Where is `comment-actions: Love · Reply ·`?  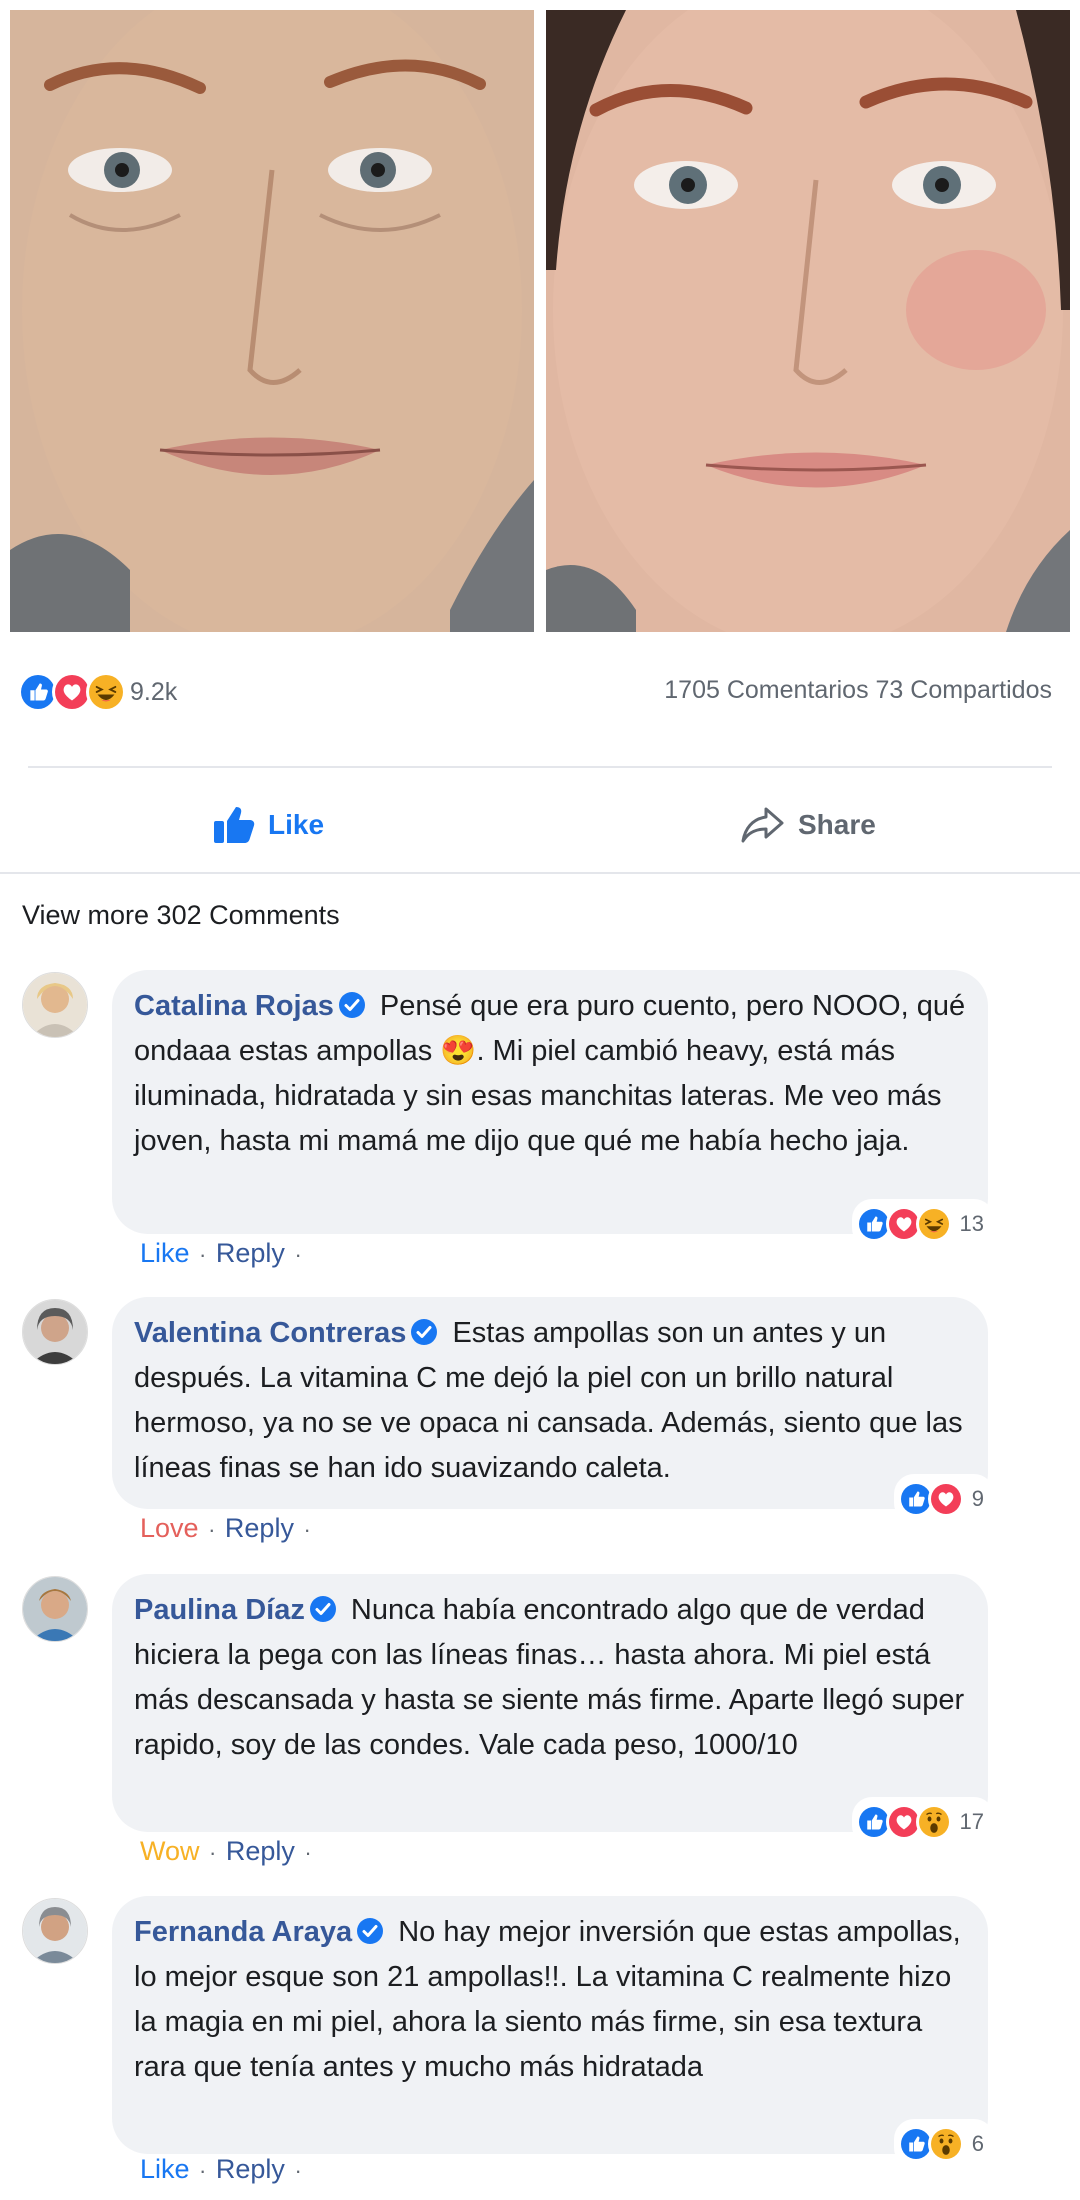
comment-actions: Love · Reply · is located at coordinates (226, 1528).